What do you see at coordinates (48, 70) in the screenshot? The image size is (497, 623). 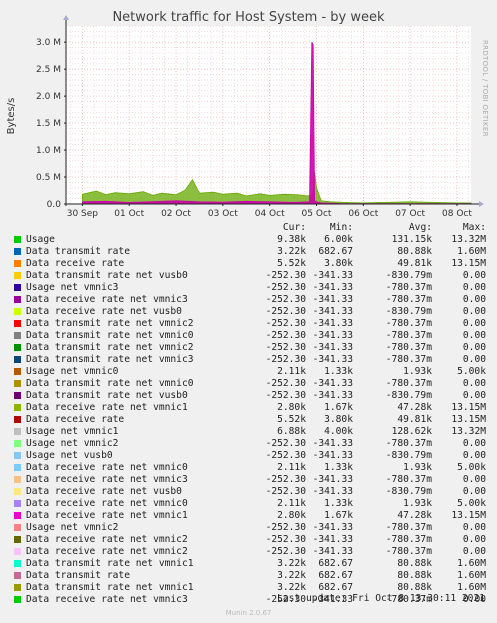 I see `y-tick-label: 2.5 M` at bounding box center [48, 70].